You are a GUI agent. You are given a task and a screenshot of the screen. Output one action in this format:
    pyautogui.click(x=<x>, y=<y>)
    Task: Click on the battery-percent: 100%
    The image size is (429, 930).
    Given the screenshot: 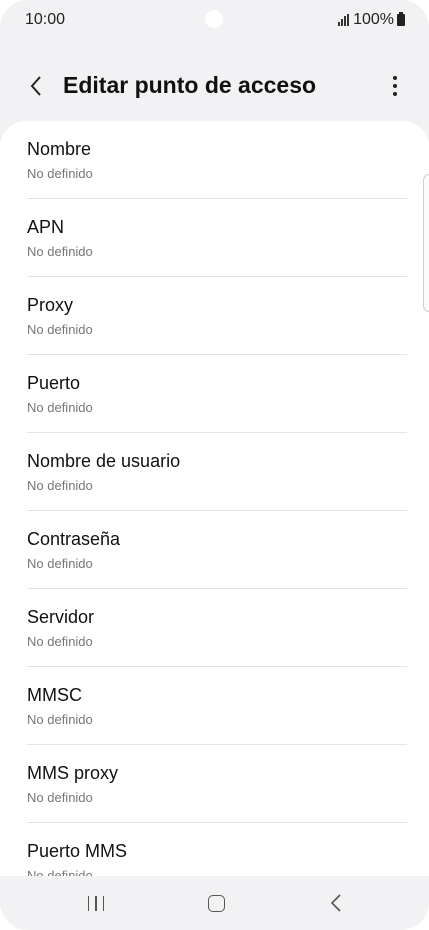 What is the action you would take?
    pyautogui.click(x=373, y=19)
    